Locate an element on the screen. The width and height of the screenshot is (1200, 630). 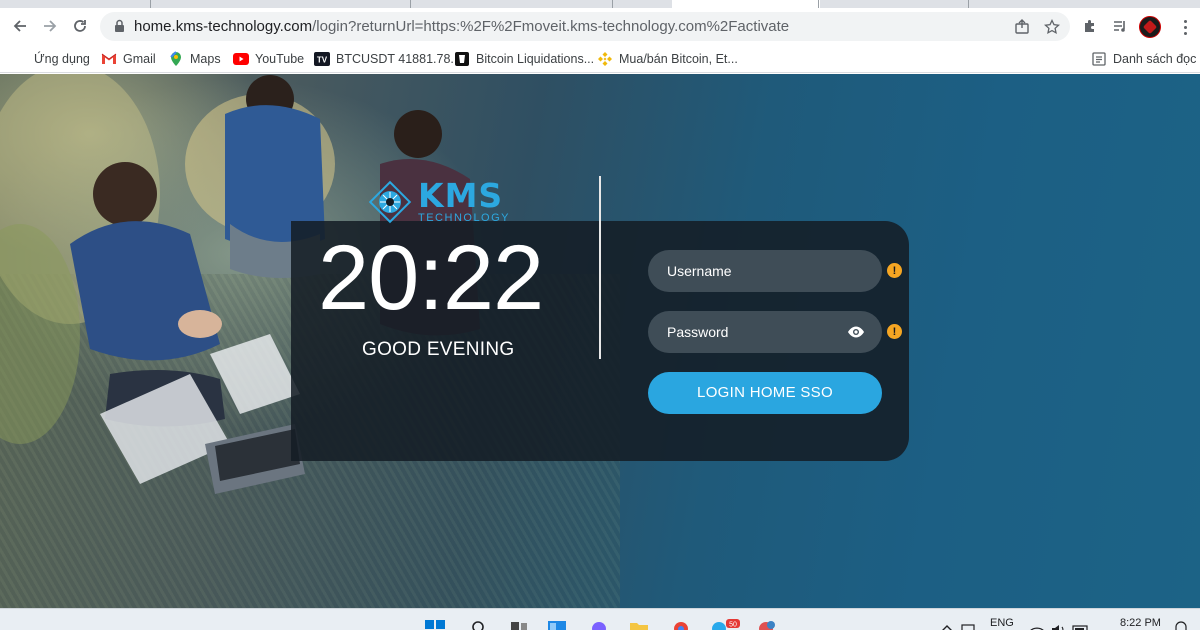
svg-text: 50 is located at coordinates (733, 625).